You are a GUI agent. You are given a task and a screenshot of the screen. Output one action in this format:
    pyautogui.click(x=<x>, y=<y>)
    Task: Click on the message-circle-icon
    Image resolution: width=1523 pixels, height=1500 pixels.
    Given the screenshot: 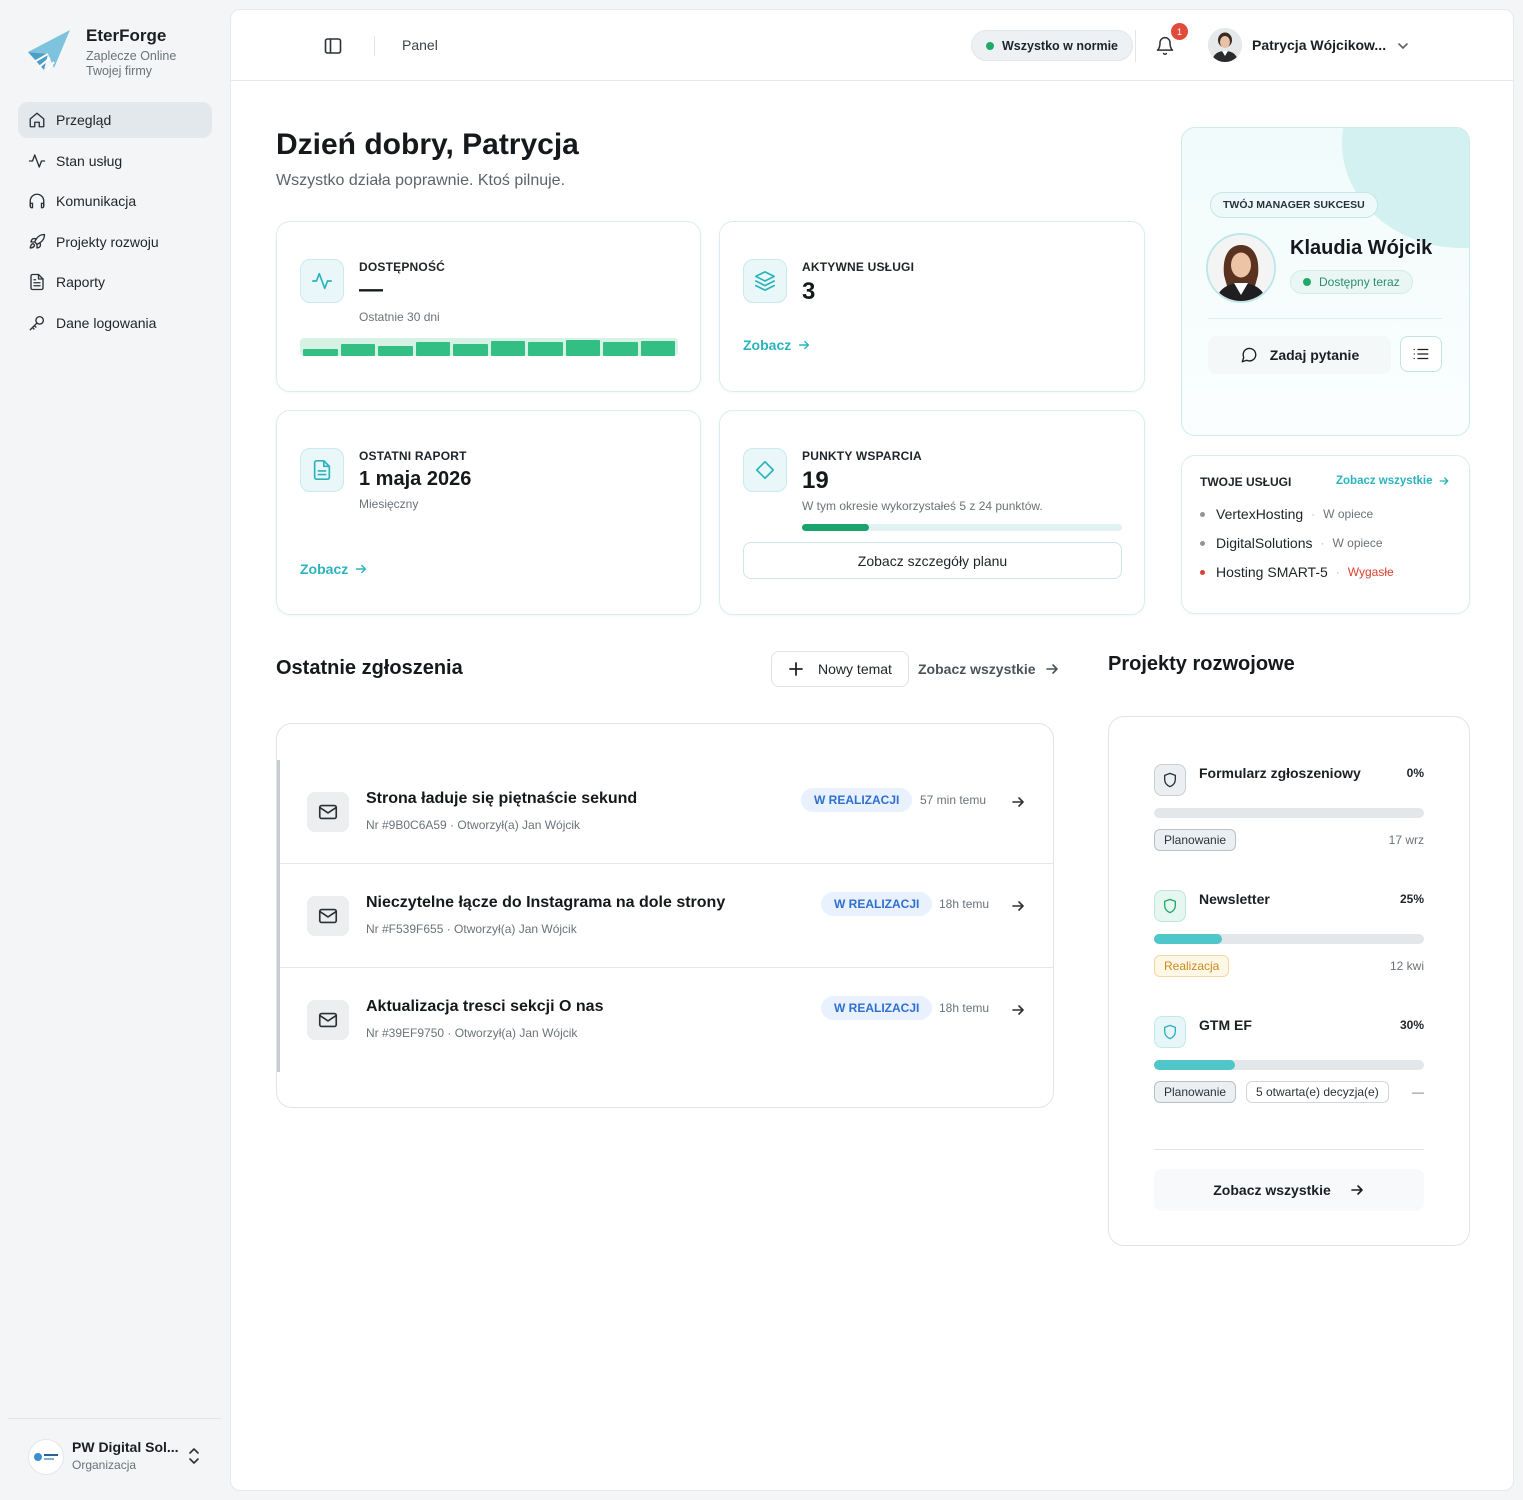 What is the action you would take?
    pyautogui.click(x=1249, y=355)
    